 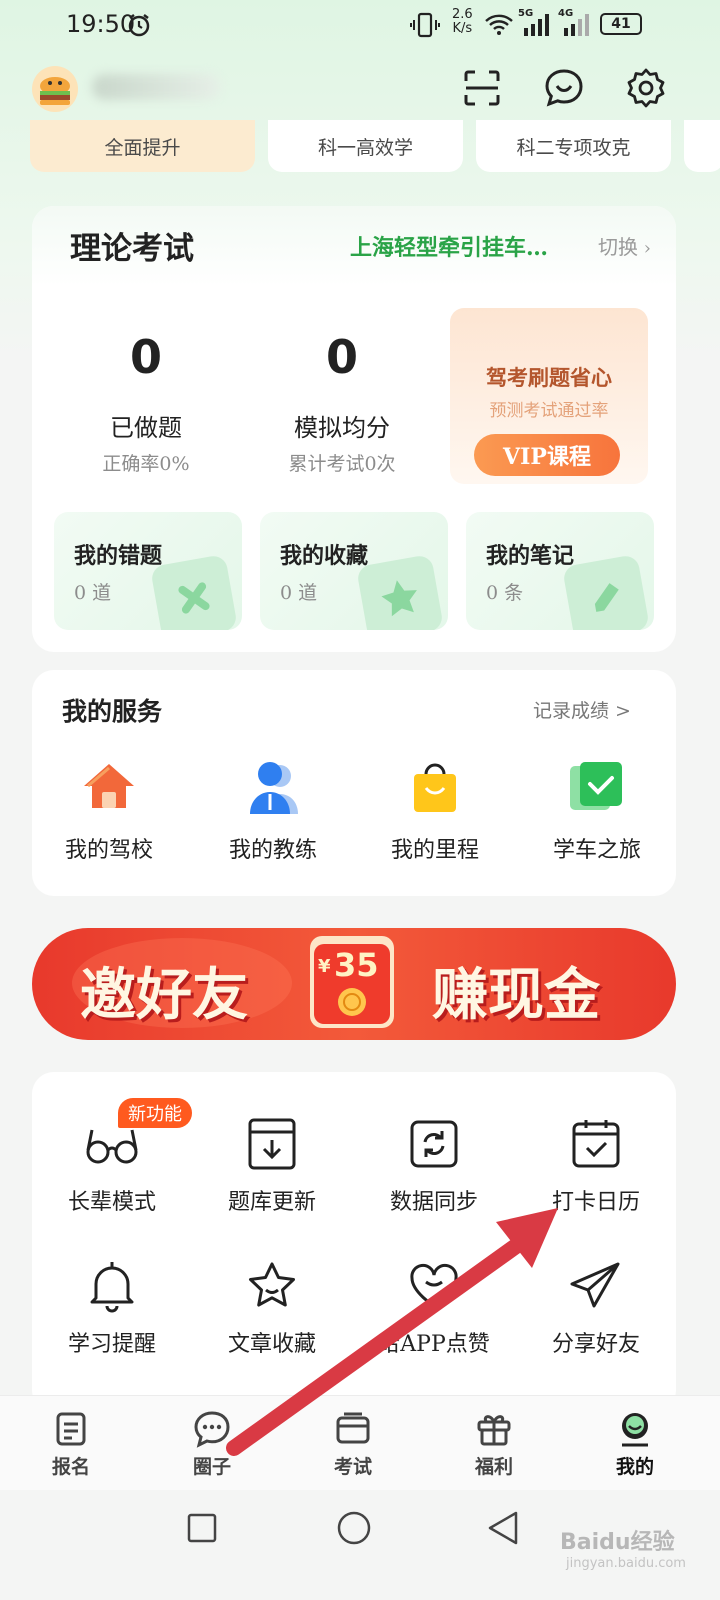 I want to click on nav-benefits: 福利, so click(x=494, y=1444).